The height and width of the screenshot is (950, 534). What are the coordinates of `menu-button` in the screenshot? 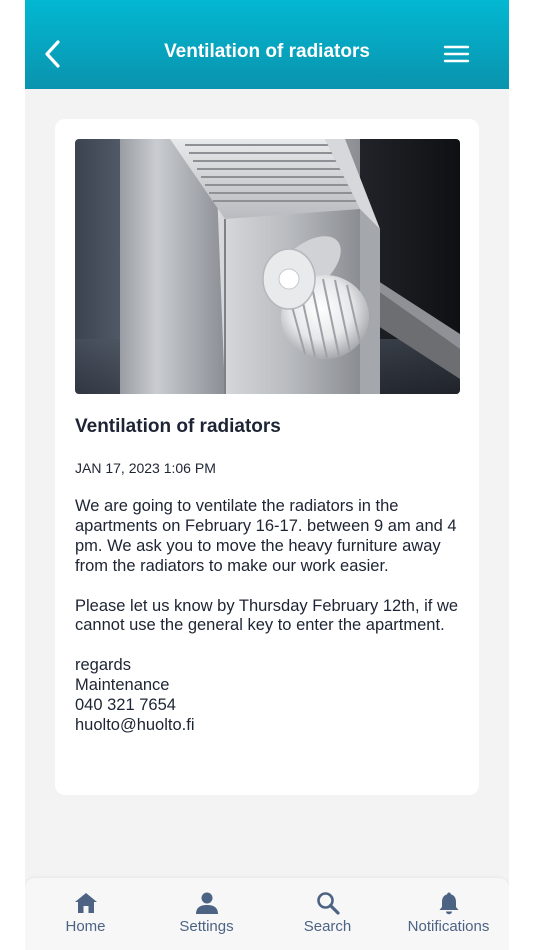 It's located at (457, 54).